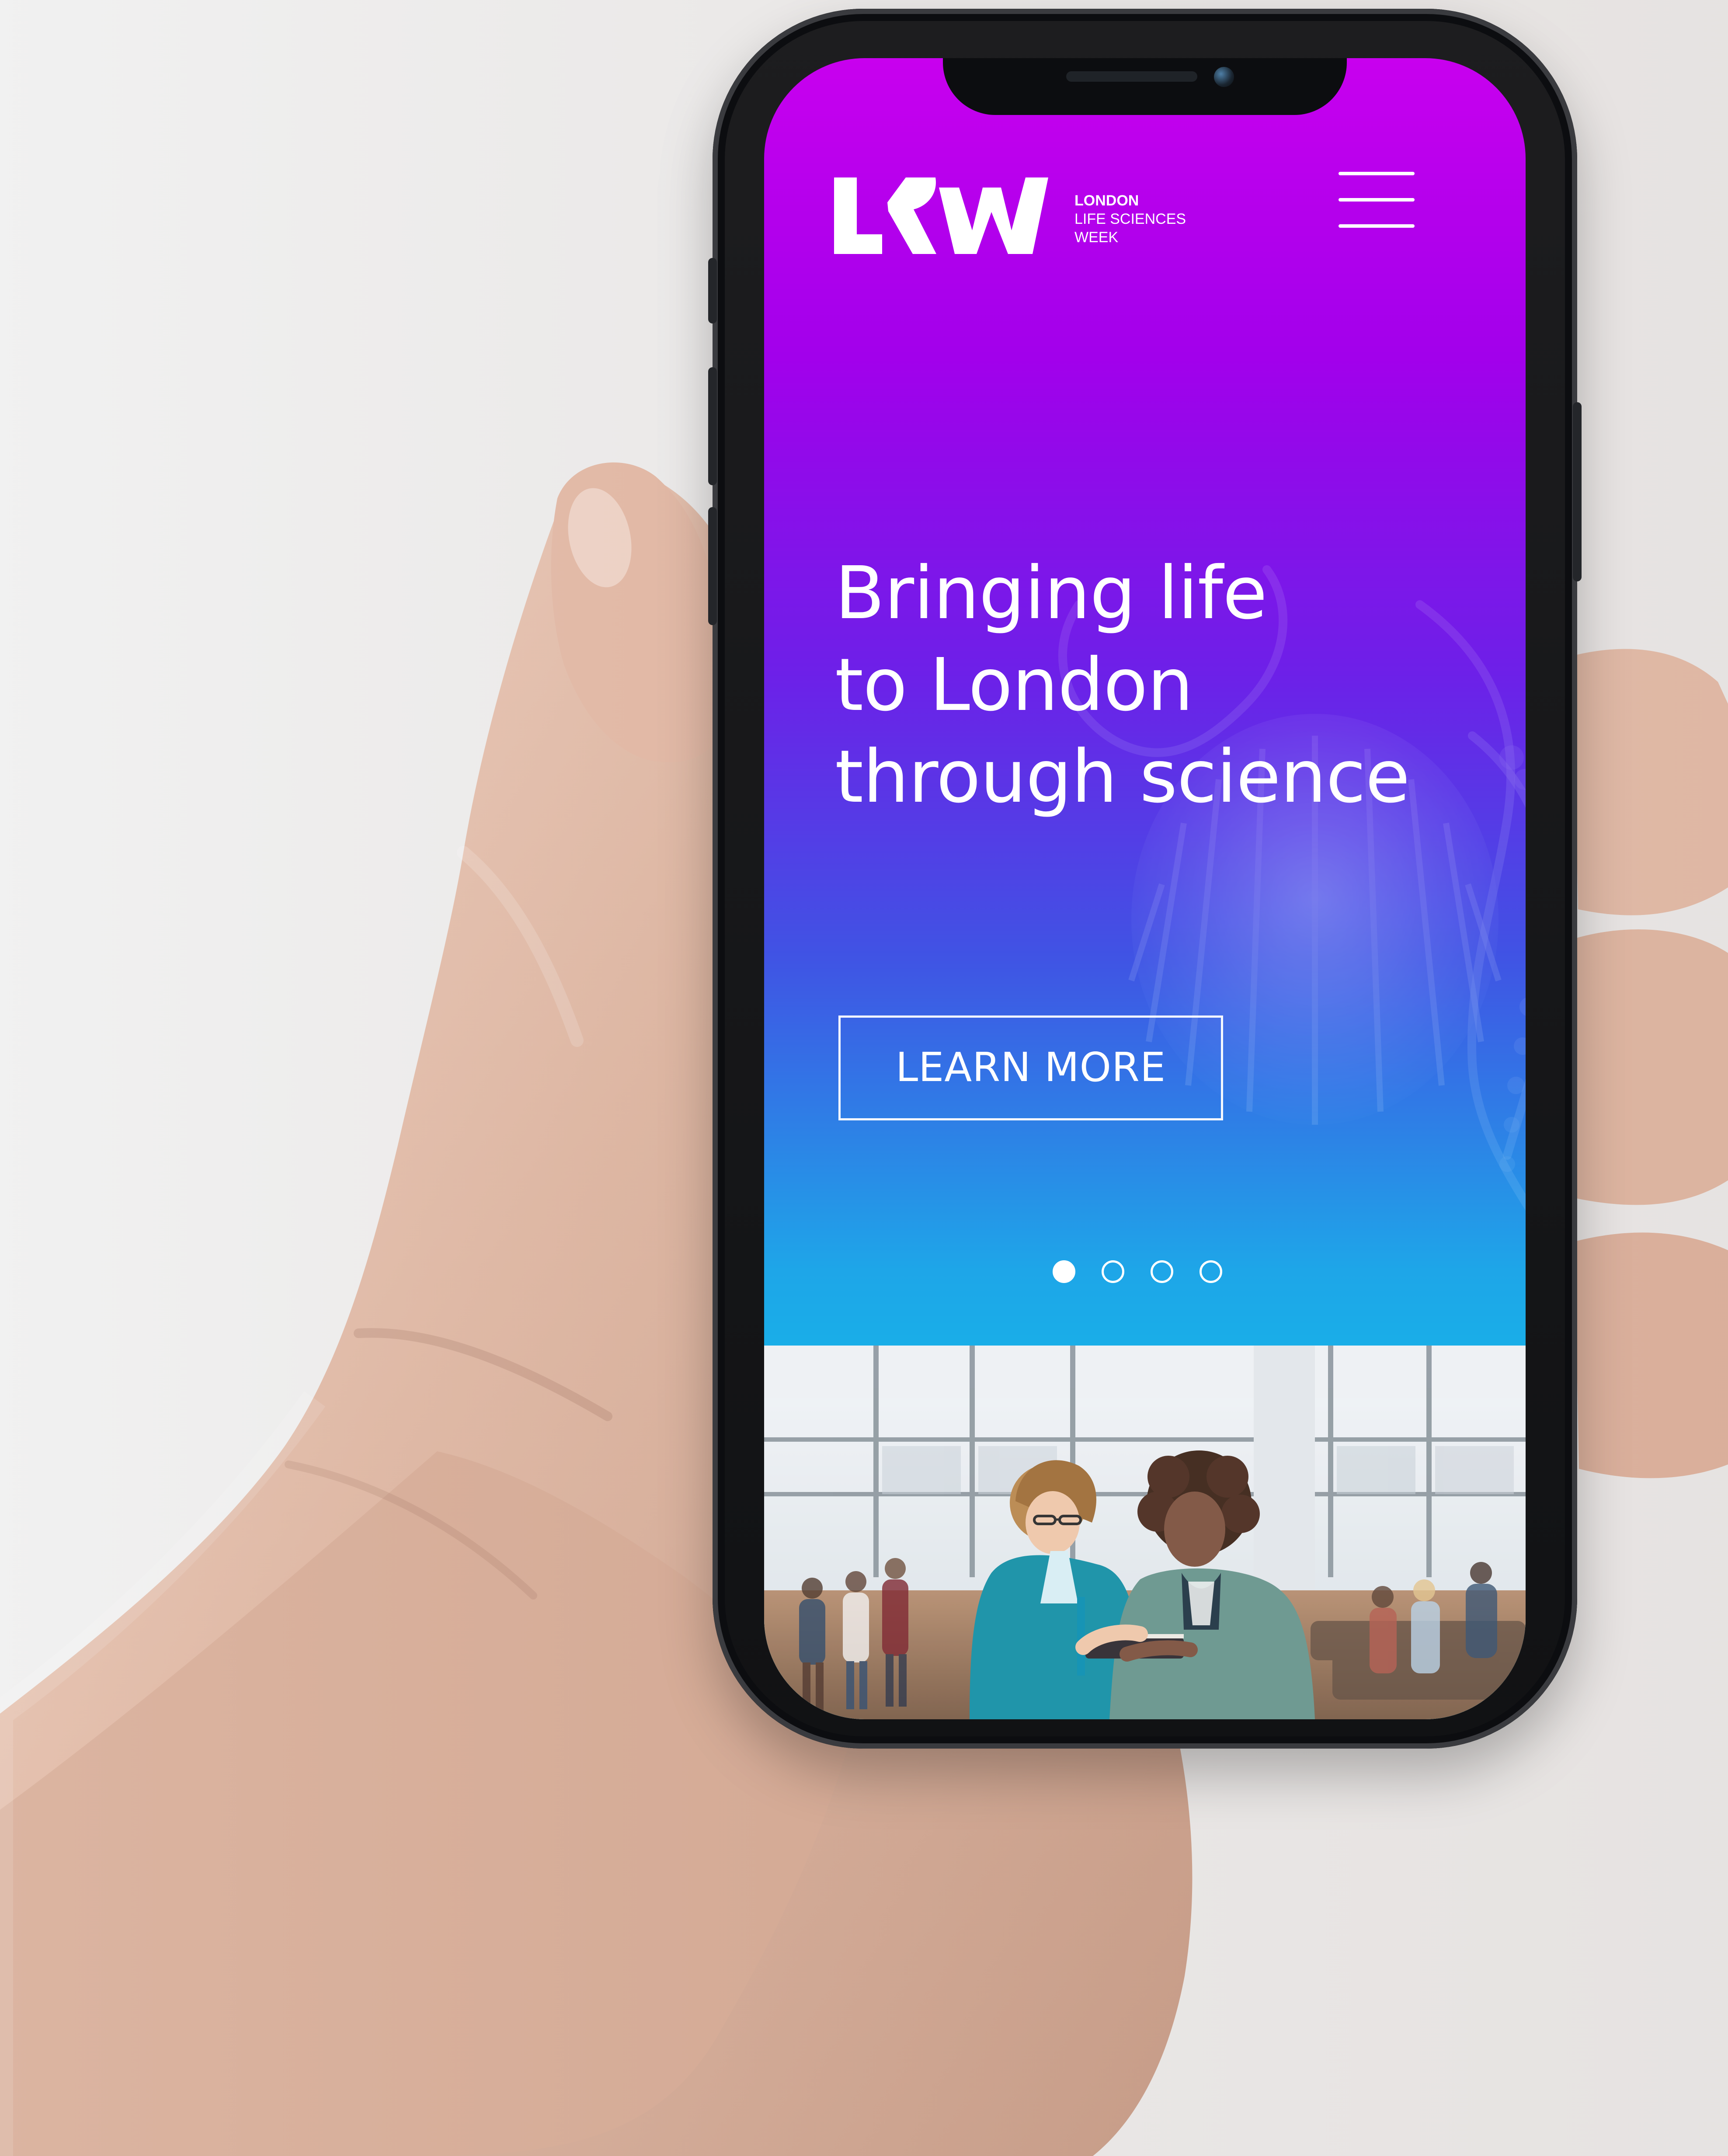  I want to click on volume-up-button, so click(712, 426).